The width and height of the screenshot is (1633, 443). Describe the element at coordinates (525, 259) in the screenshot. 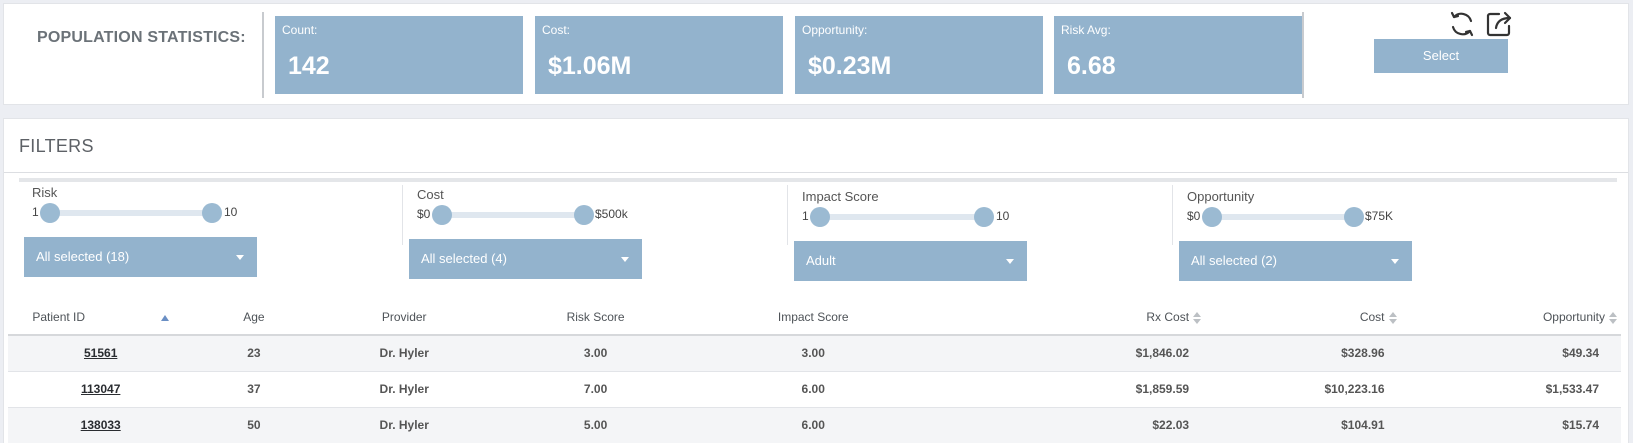

I see `cost-dropdown: All selected (4)` at that location.